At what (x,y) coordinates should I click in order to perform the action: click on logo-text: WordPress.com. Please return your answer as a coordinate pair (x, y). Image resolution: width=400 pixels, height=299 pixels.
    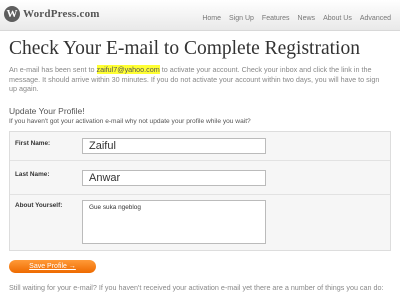
    Looking at the image, I should click on (61, 14).